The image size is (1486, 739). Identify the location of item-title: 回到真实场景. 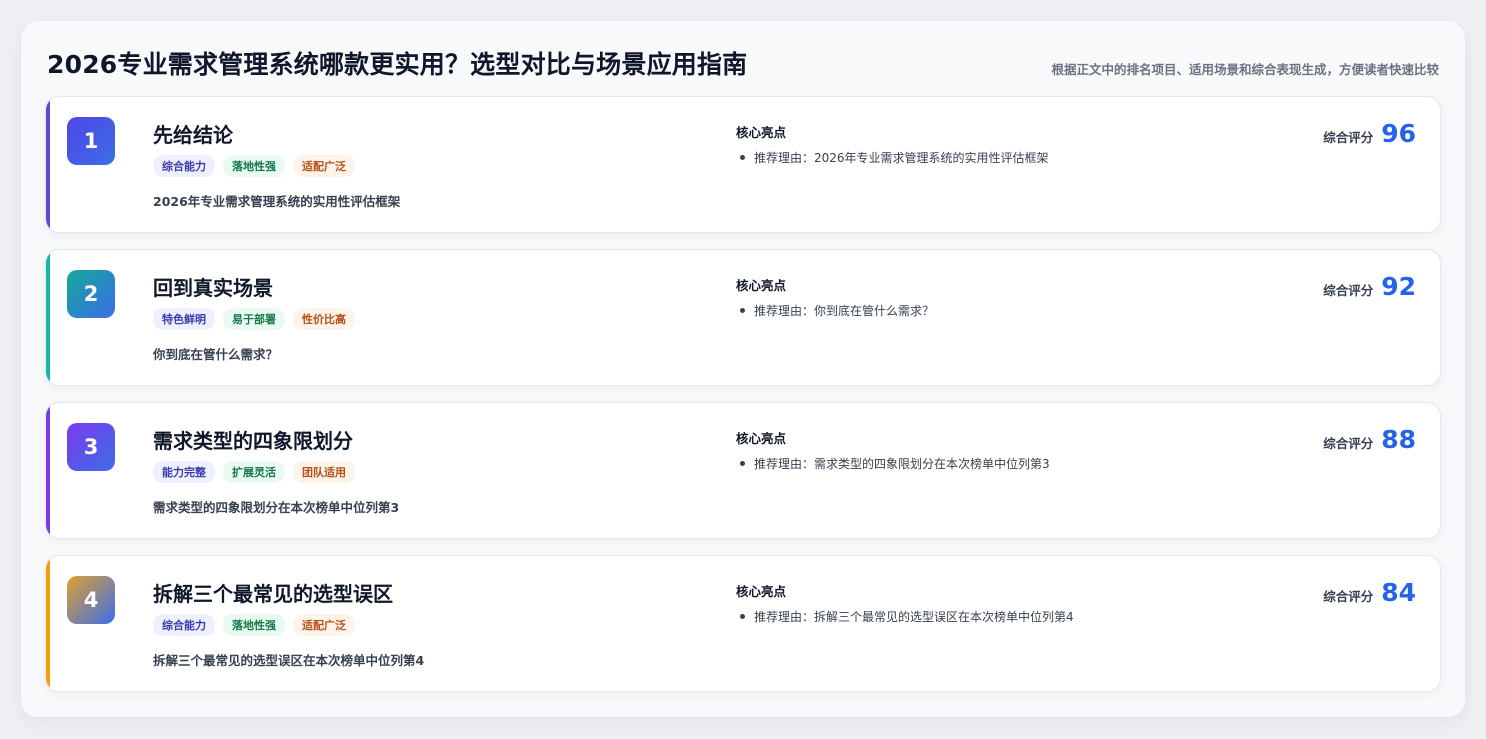
(213, 288).